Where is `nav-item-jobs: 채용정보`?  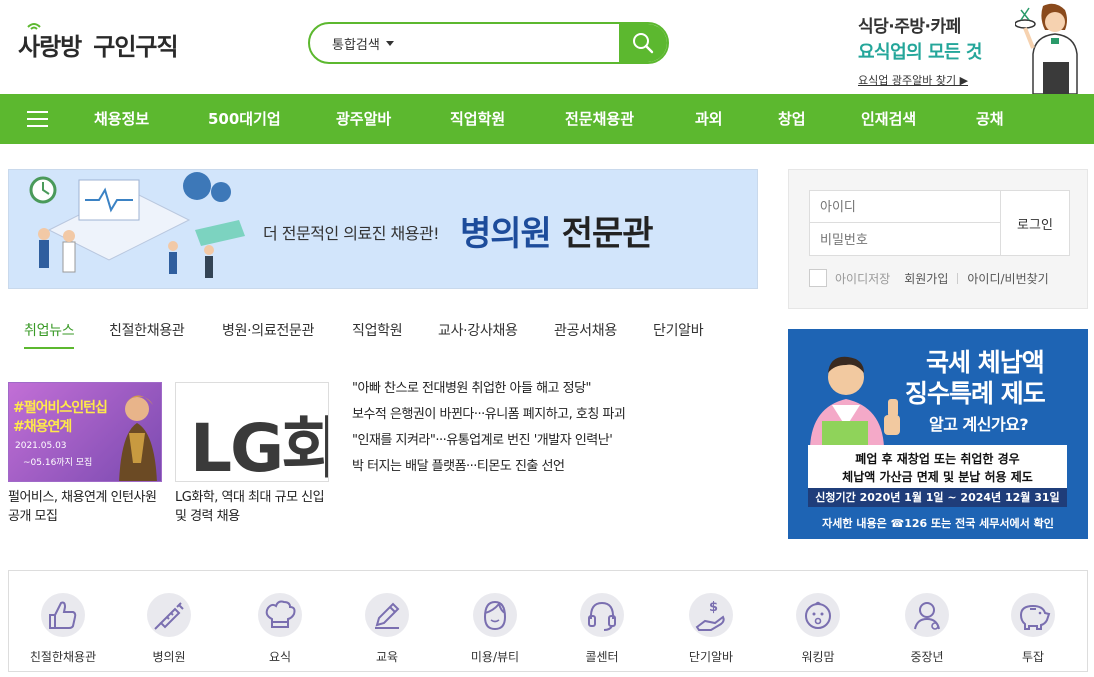 nav-item-jobs: 채용정보 is located at coordinates (121, 119).